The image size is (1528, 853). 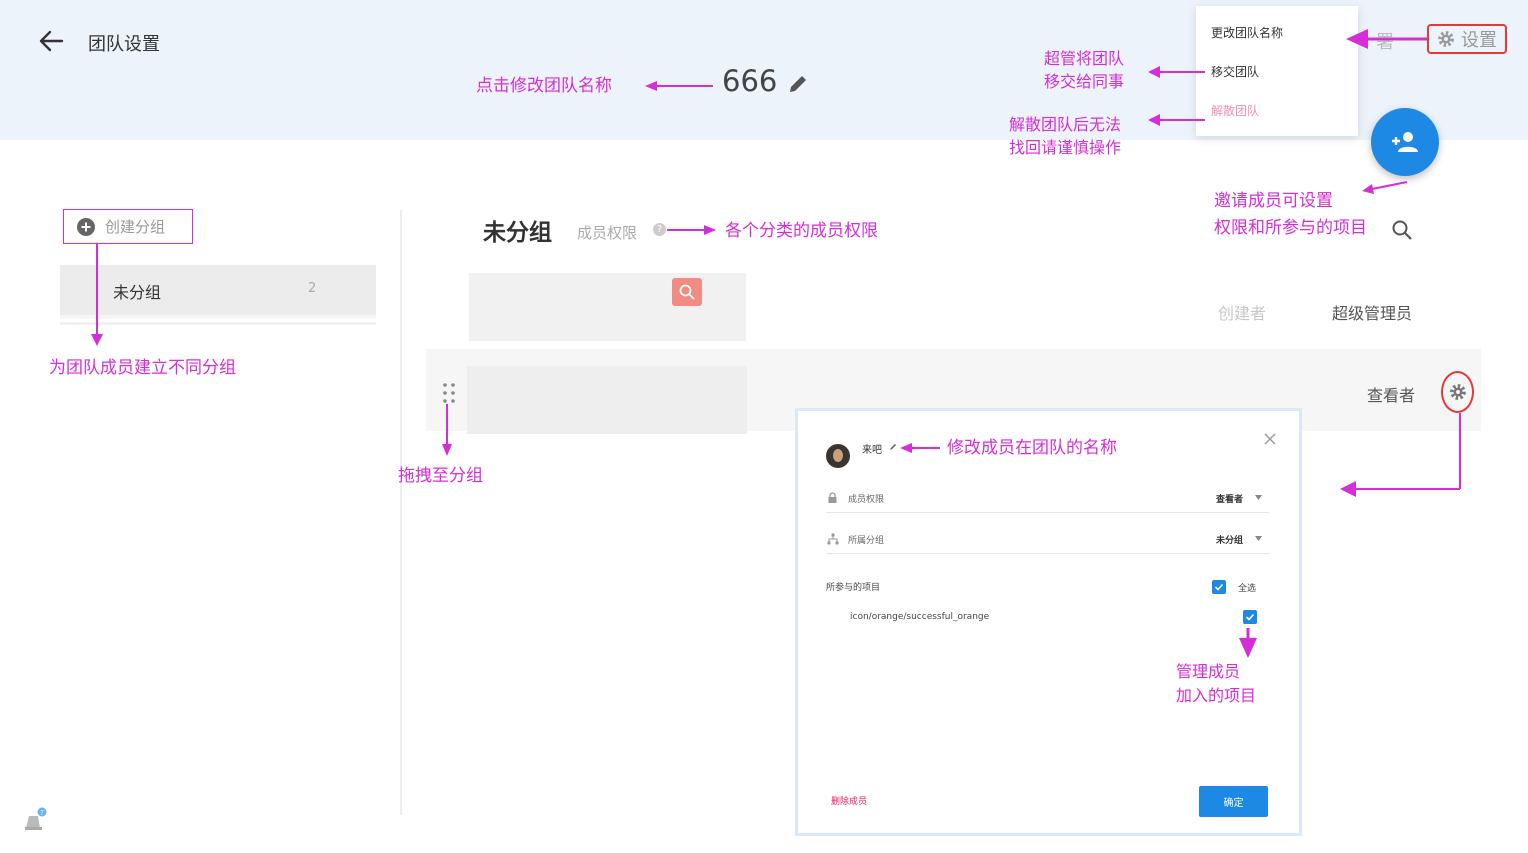 What do you see at coordinates (1084, 58) in the screenshot?
I see `annotation-transfer-line1: 超管将团队` at bounding box center [1084, 58].